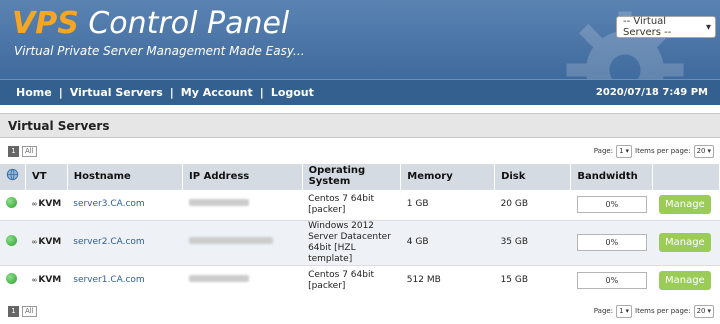 The image size is (720, 324). I want to click on nav-my-account: My Account, so click(217, 92).